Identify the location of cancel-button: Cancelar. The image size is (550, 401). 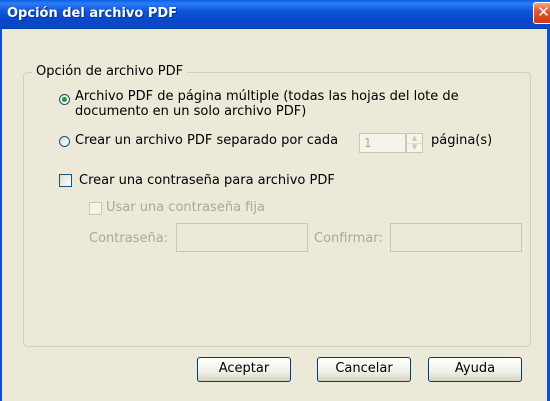
(364, 369).